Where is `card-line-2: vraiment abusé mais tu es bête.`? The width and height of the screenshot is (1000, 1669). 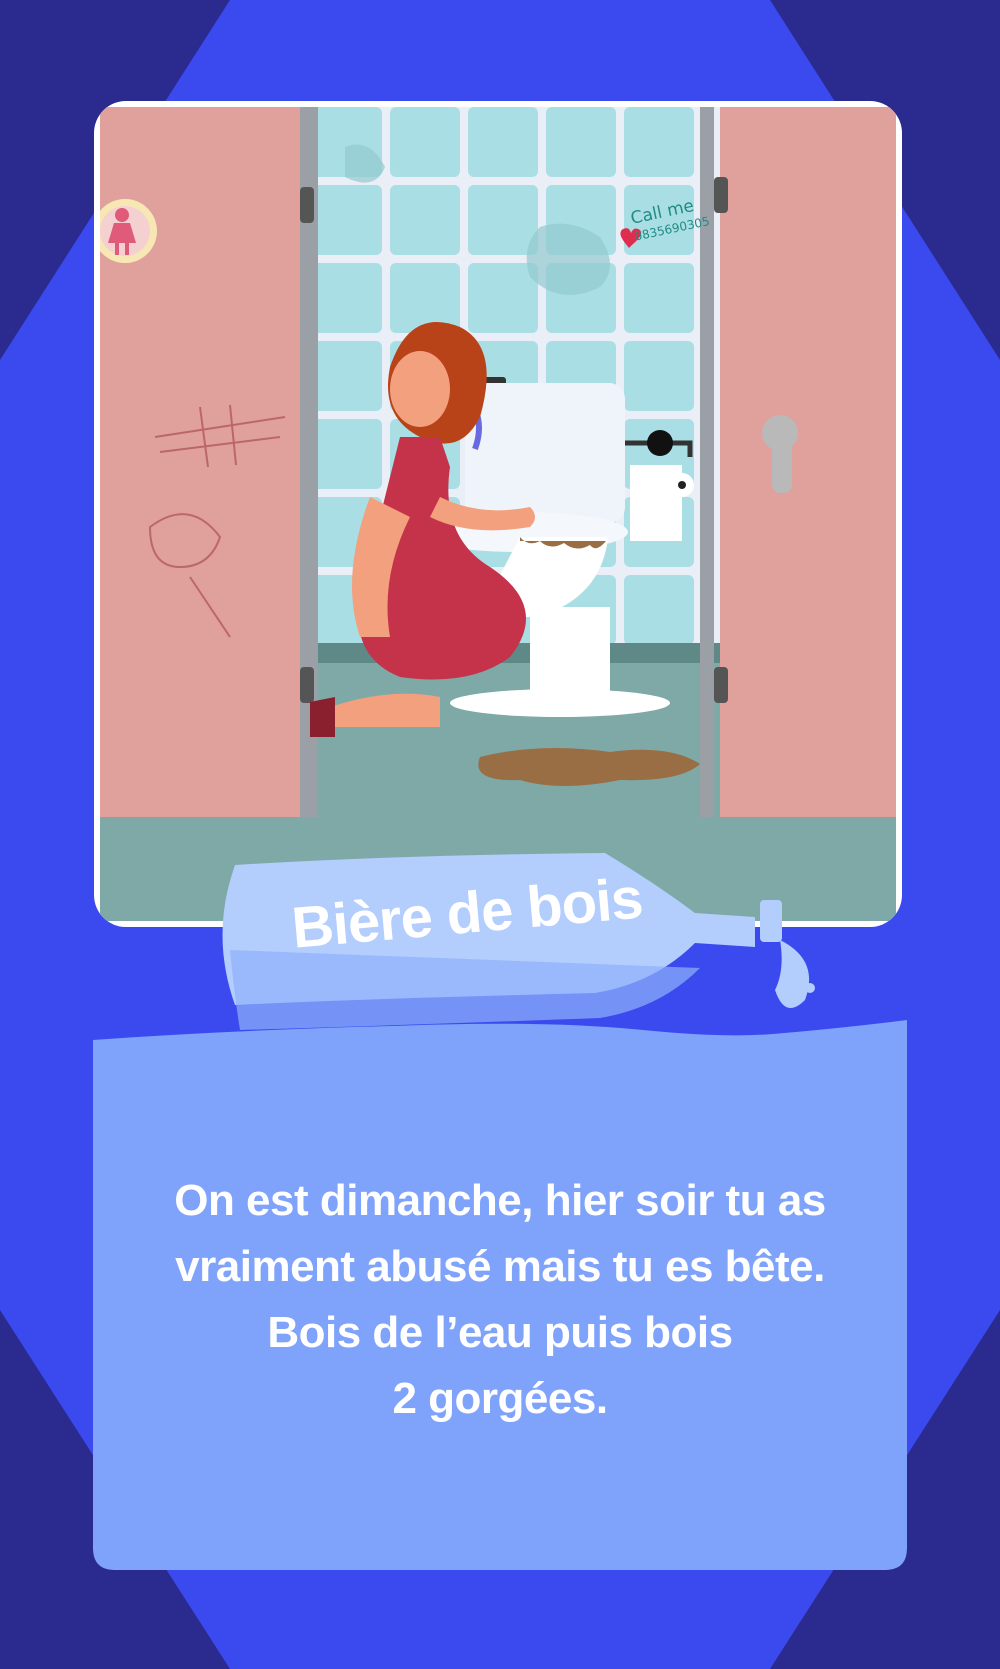 card-line-2: vraiment abusé mais tu es bête. is located at coordinates (500, 1266).